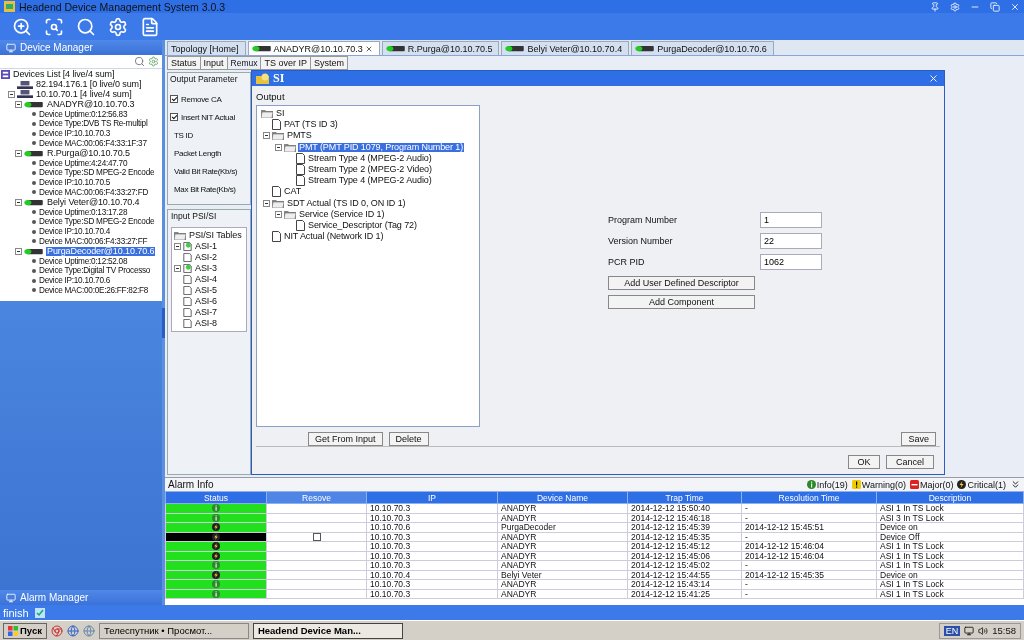 This screenshot has height=640, width=1024. Describe the element at coordinates (562, 497) in the screenshot. I see `column-header: Device Name` at that location.